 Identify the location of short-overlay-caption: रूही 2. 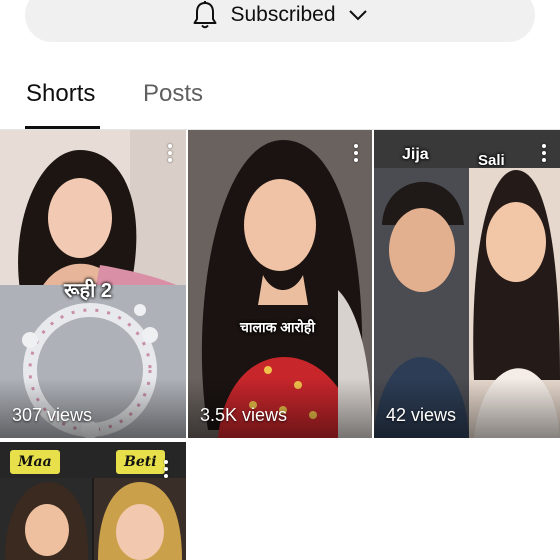
(88, 291).